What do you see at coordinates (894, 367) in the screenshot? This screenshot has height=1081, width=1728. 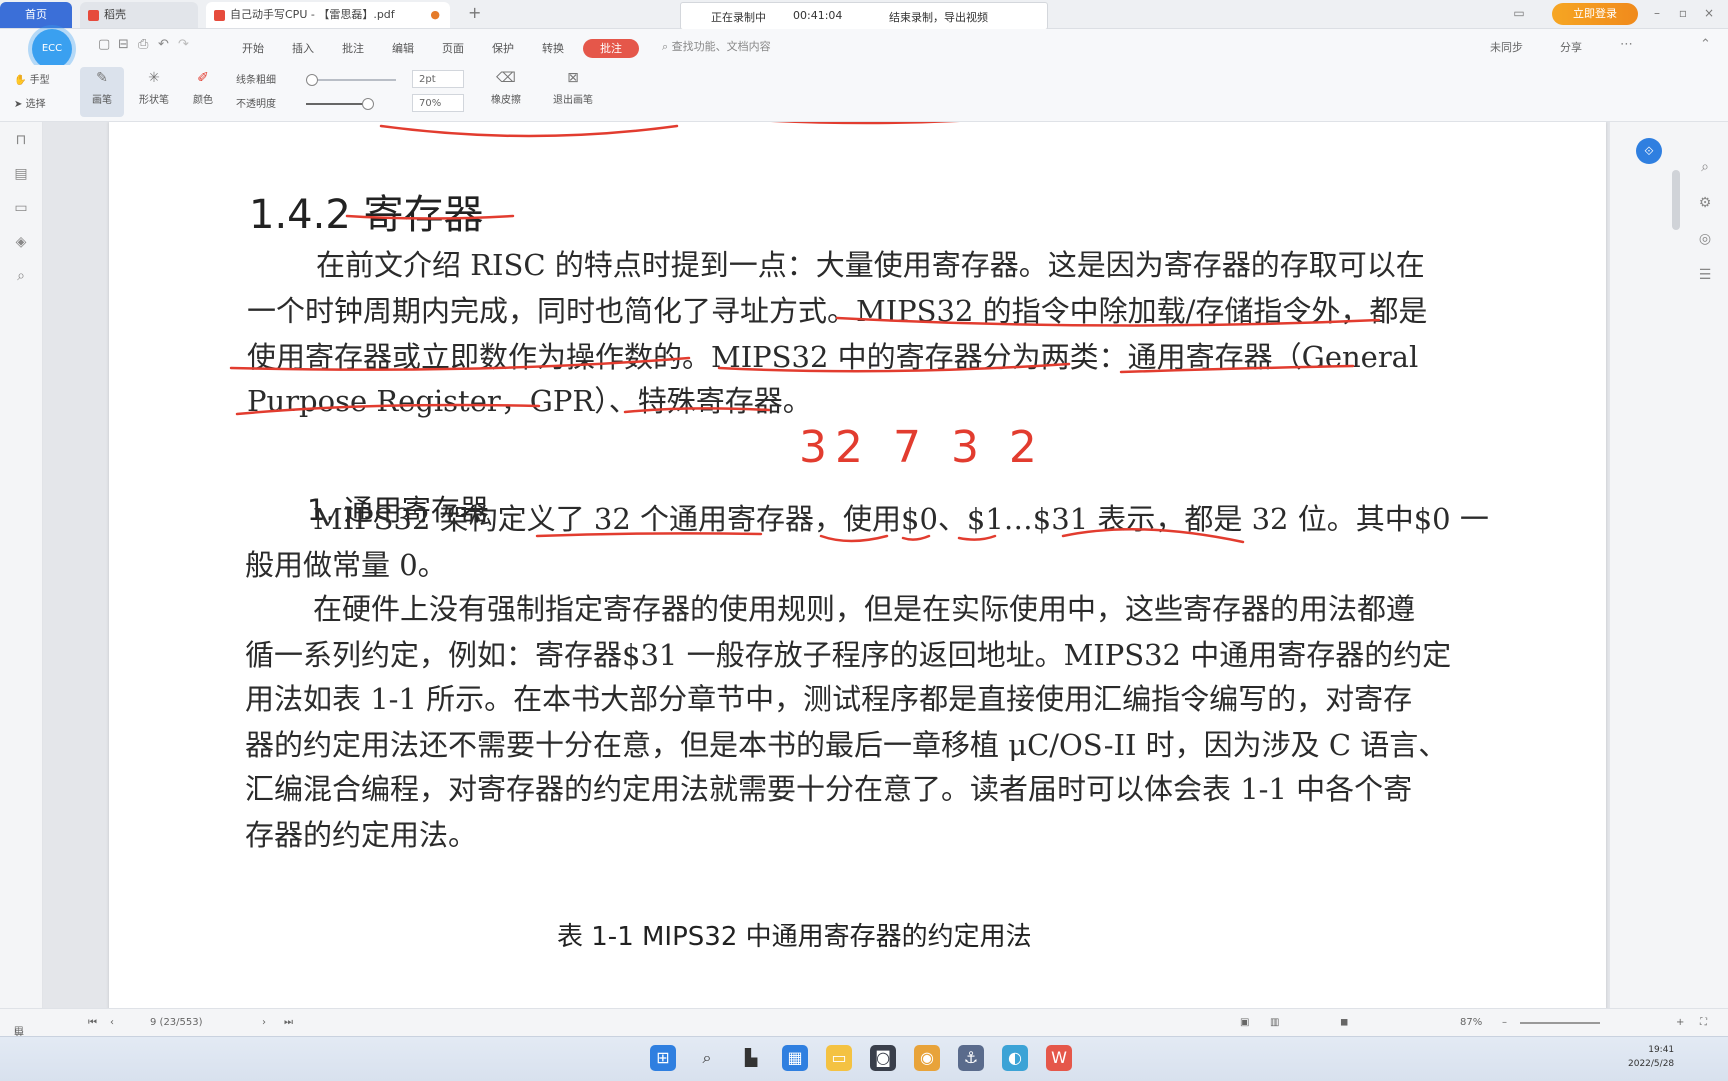 I see `annotation-line3b` at bounding box center [894, 367].